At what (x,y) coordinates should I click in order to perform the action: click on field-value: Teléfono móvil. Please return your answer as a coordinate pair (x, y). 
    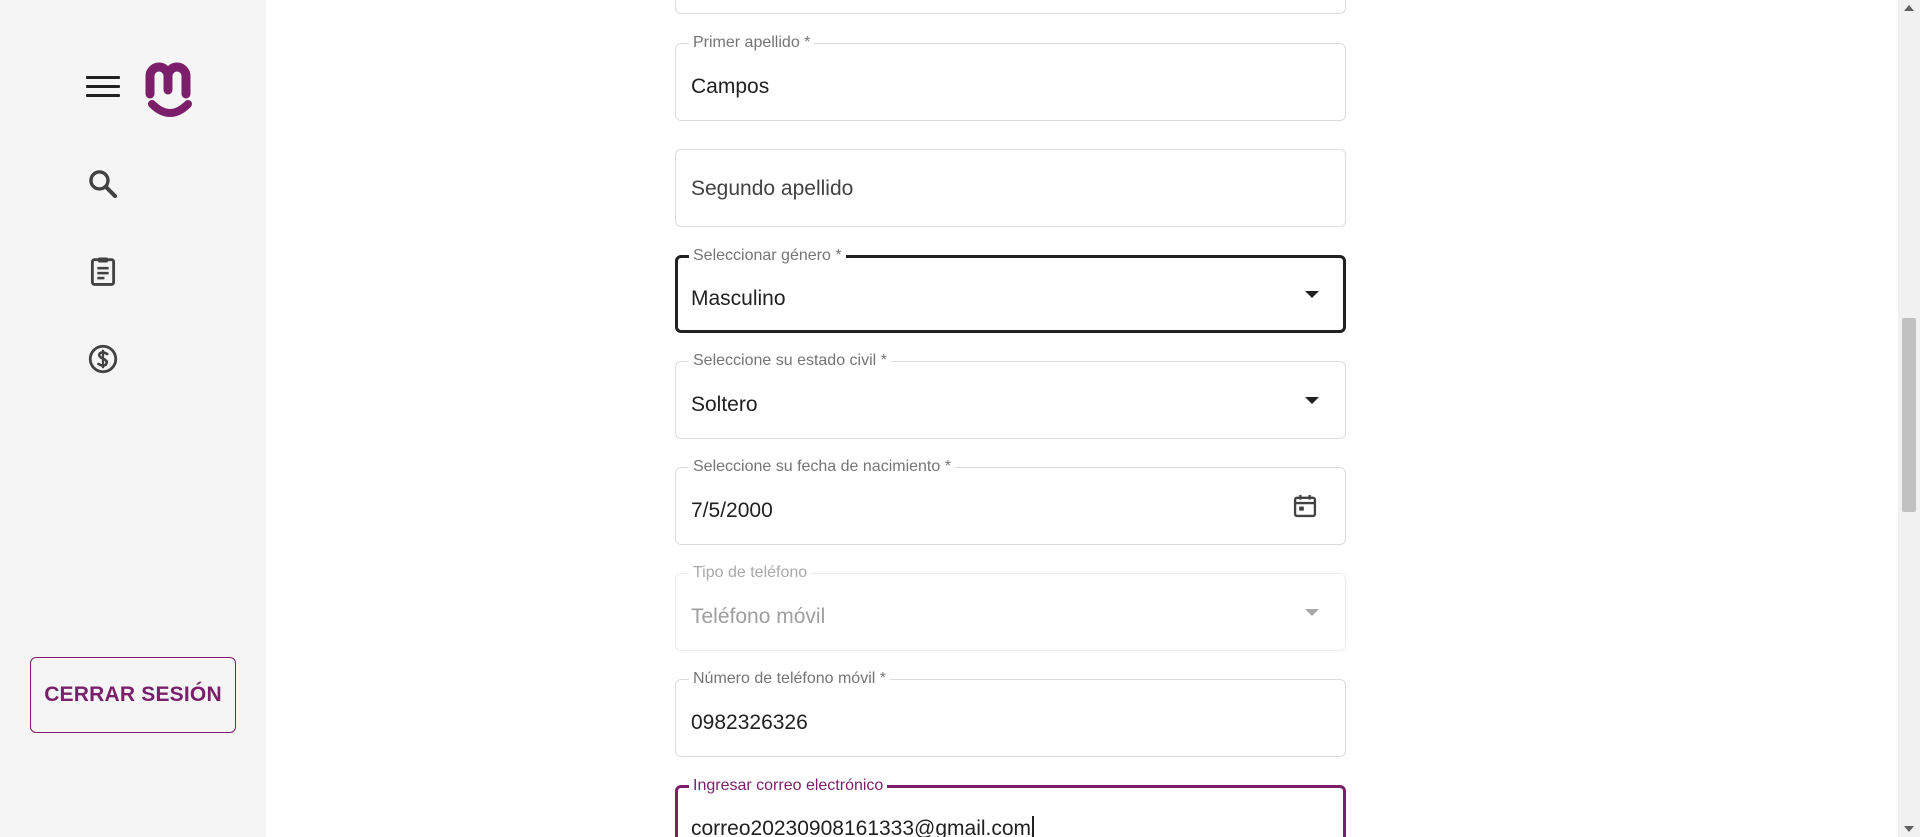
    Looking at the image, I should click on (758, 616).